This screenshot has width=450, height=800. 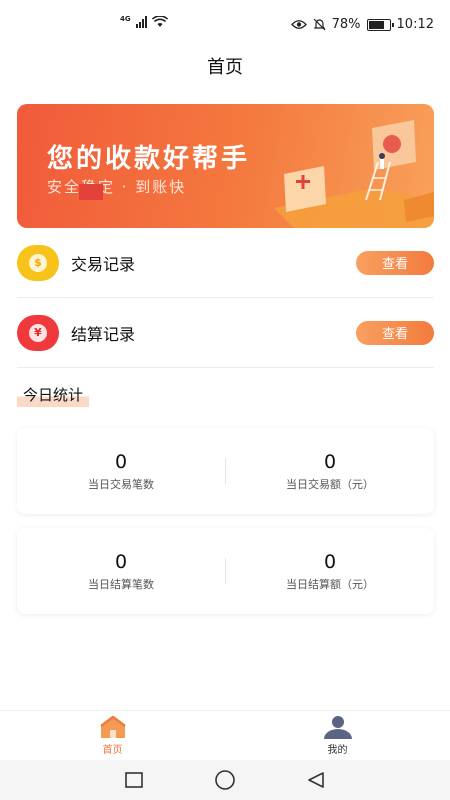 What do you see at coordinates (121, 584) in the screenshot?
I see `stat-label: 当日结算笔数` at bounding box center [121, 584].